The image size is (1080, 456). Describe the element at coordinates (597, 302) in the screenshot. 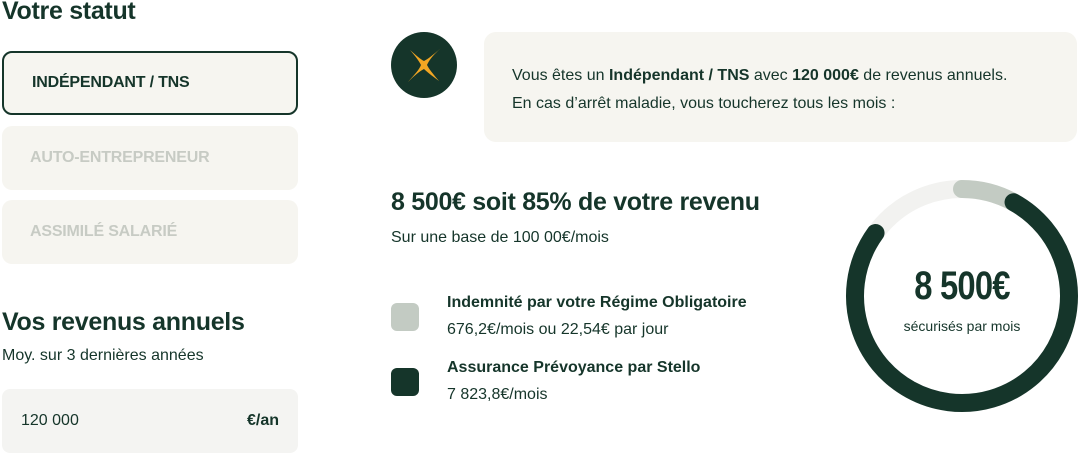

I see `legend-title-regime: Indemnité par votre Régime Obligatoire` at that location.